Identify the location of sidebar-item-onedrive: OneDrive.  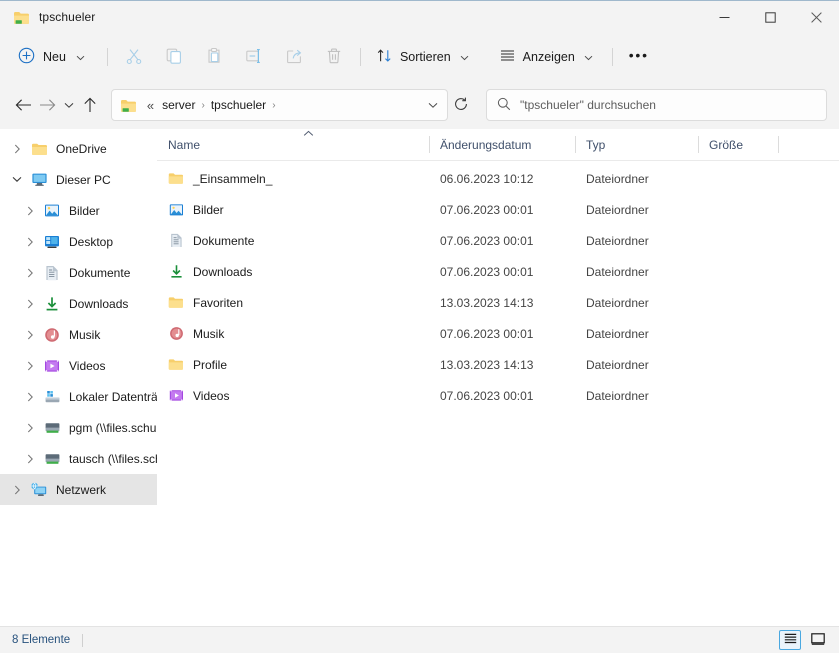
(78, 148).